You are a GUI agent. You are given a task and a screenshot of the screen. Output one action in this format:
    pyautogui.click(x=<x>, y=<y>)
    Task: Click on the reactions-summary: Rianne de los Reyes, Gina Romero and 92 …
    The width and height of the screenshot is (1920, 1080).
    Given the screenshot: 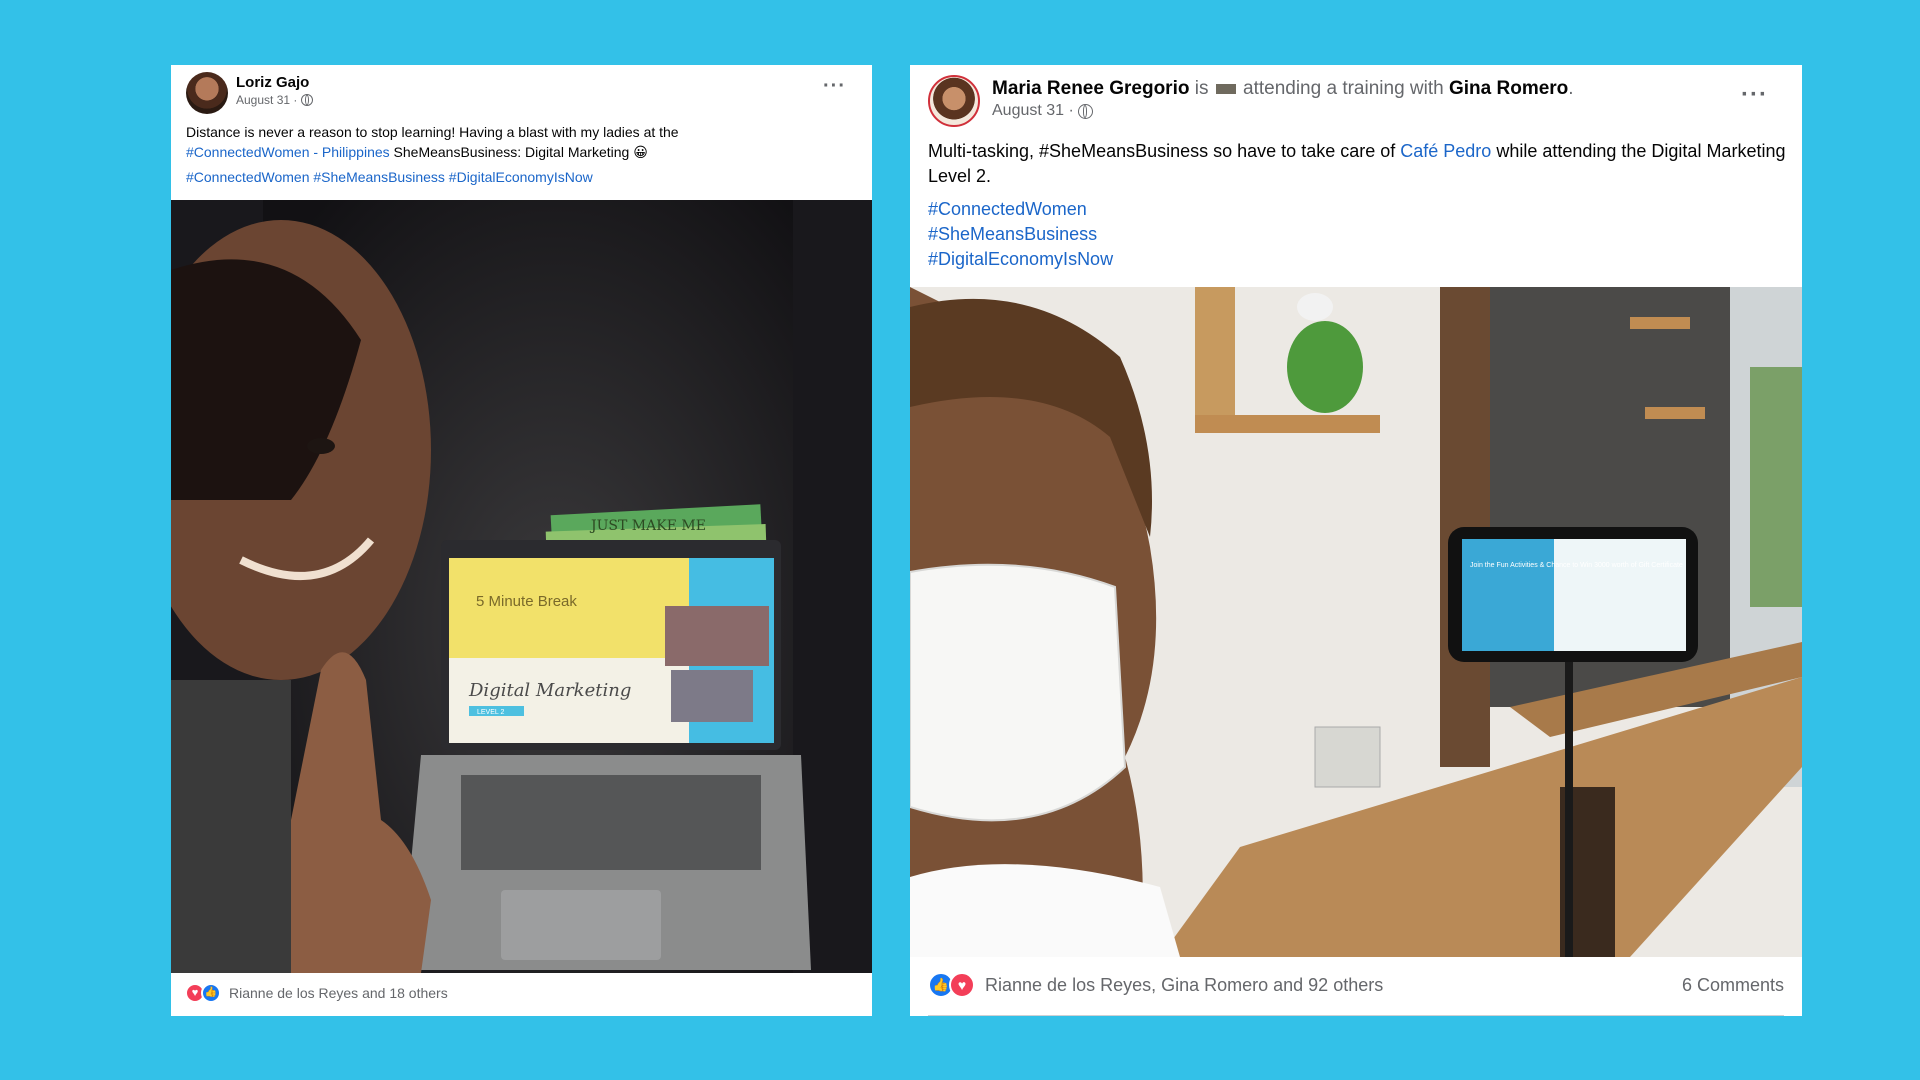 What is the action you would take?
    pyautogui.click(x=1184, y=985)
    